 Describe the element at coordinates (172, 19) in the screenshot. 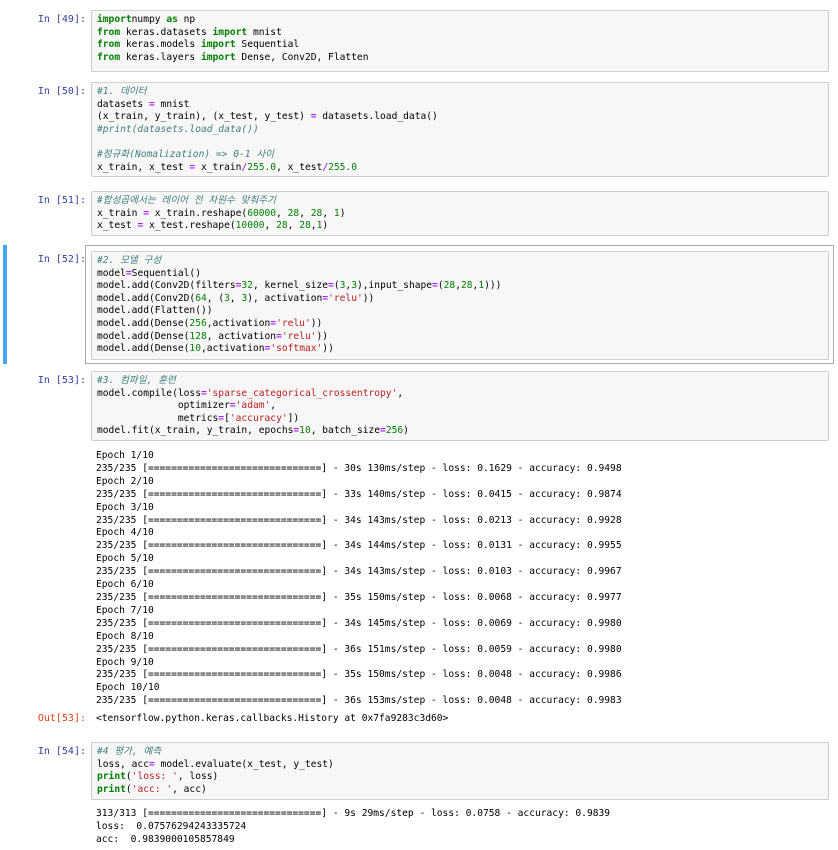

I see `code-token: as` at that location.